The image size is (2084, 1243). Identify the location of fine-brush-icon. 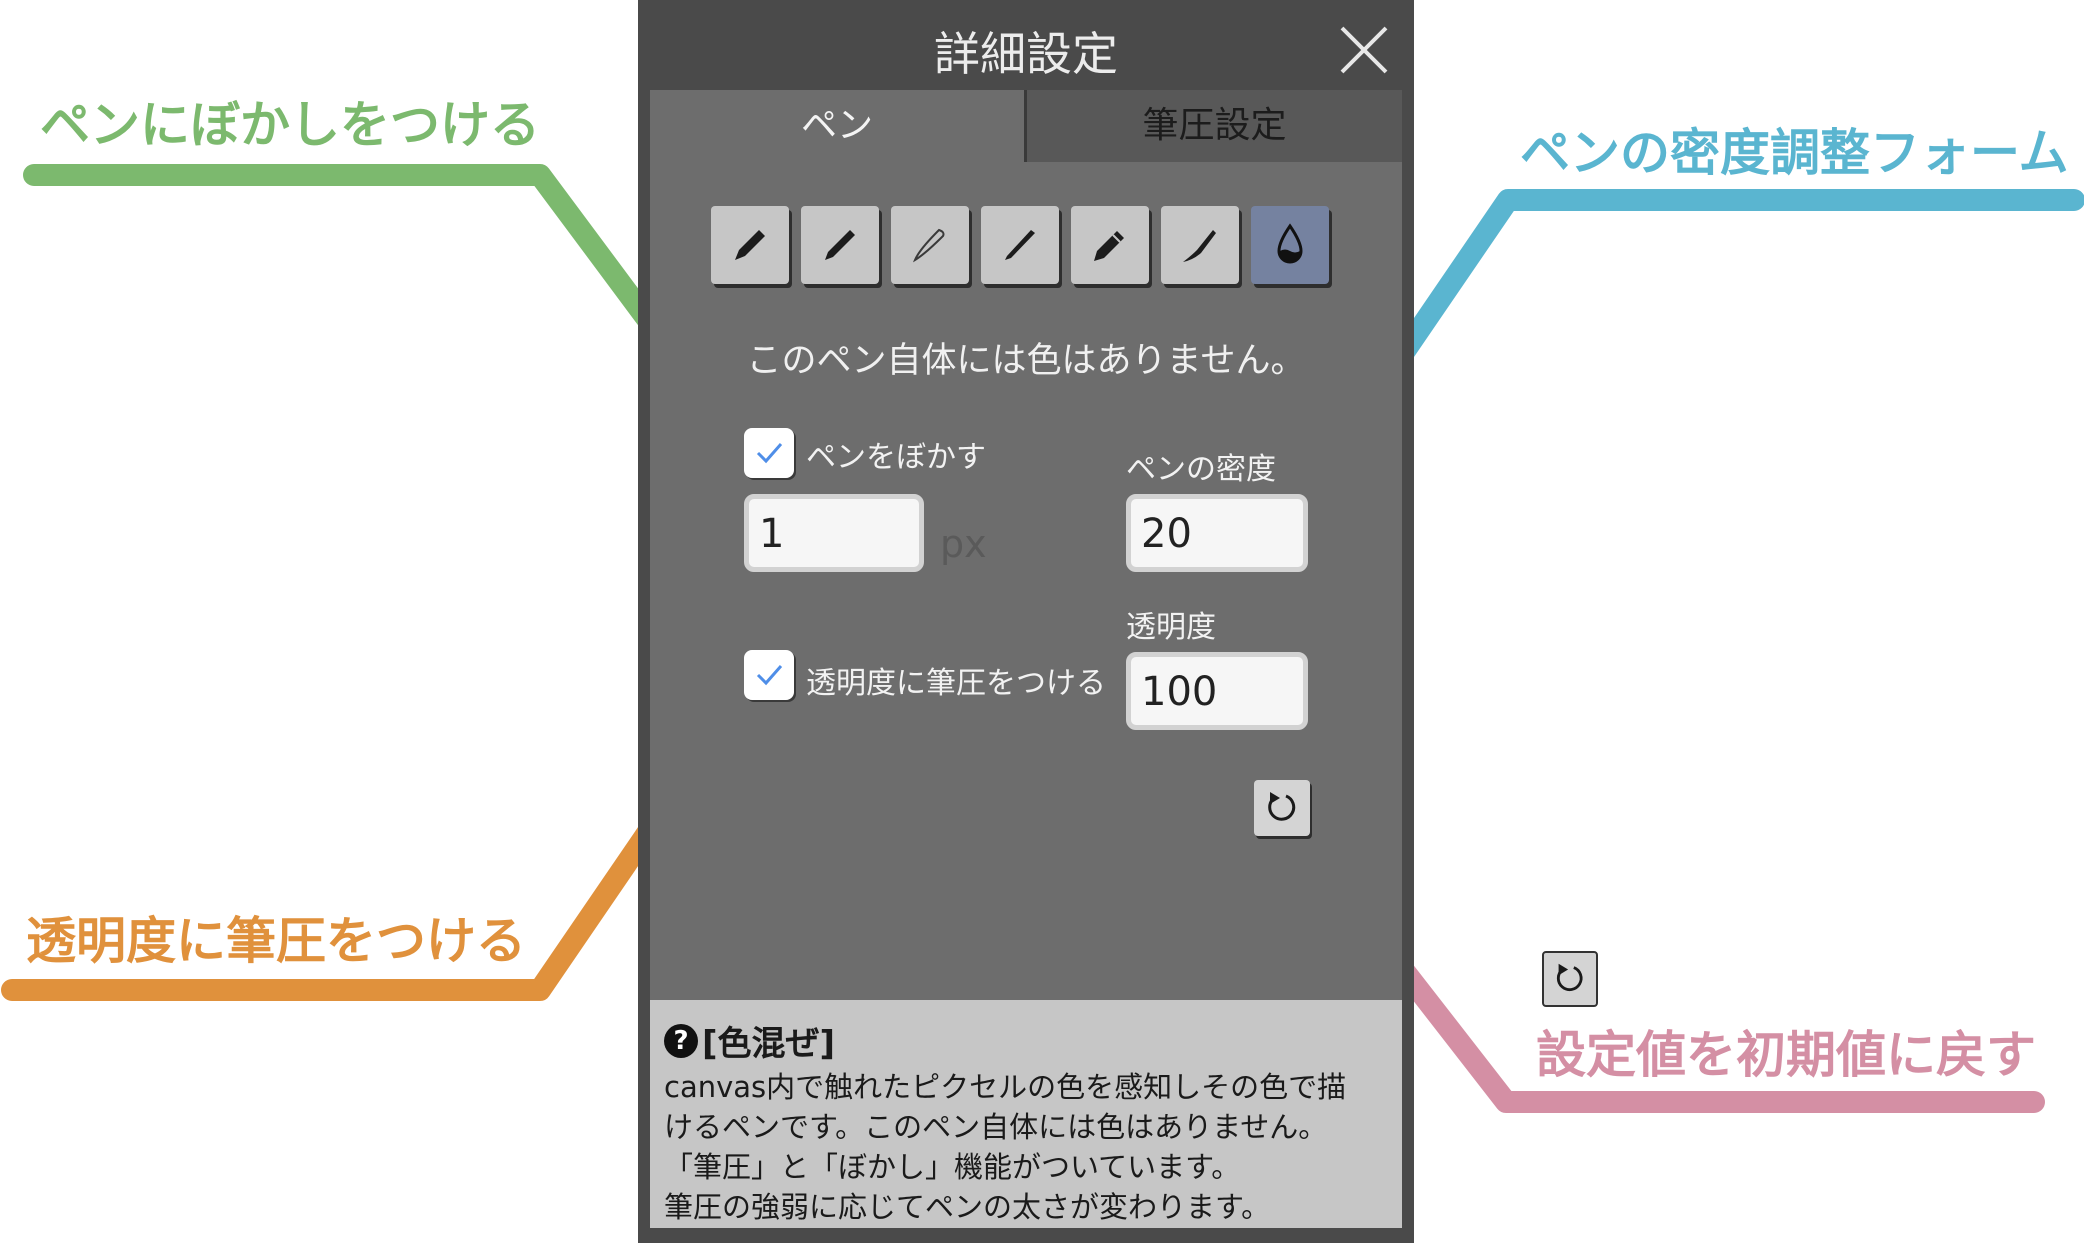
(1020, 245).